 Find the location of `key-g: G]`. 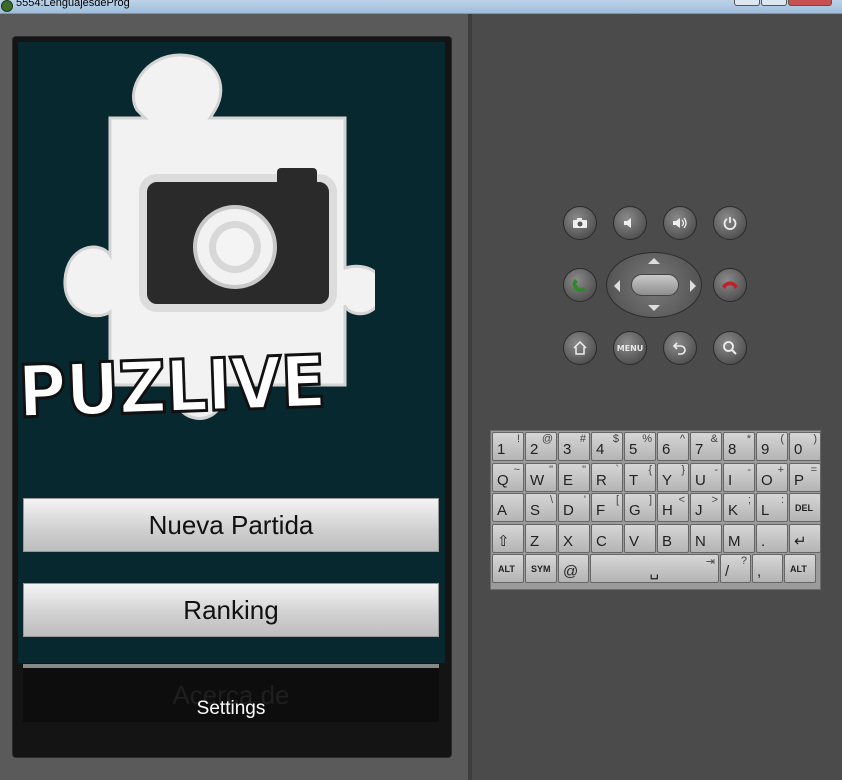

key-g: G] is located at coordinates (640, 507).